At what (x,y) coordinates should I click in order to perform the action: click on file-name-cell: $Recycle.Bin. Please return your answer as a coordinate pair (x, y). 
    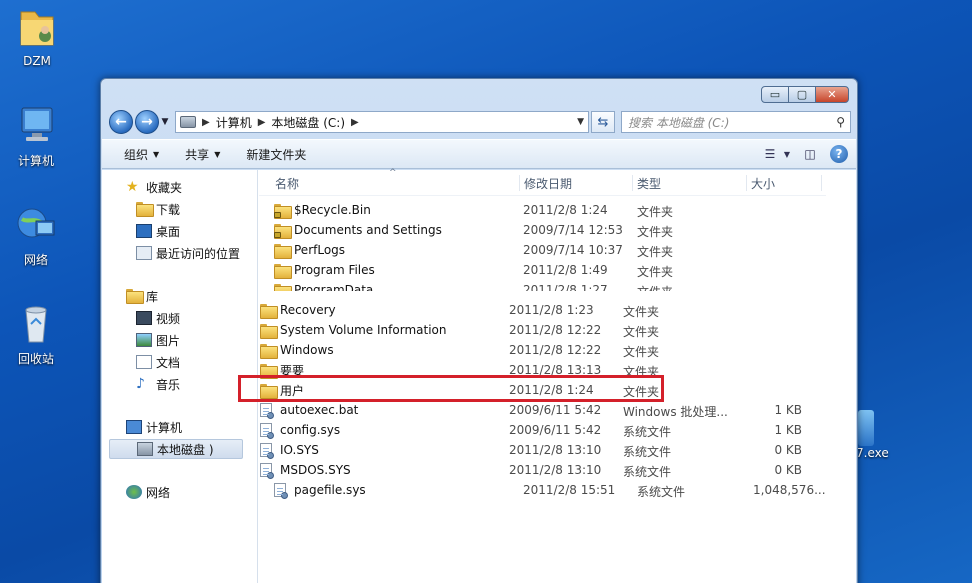
    Looking at the image, I should click on (322, 211).